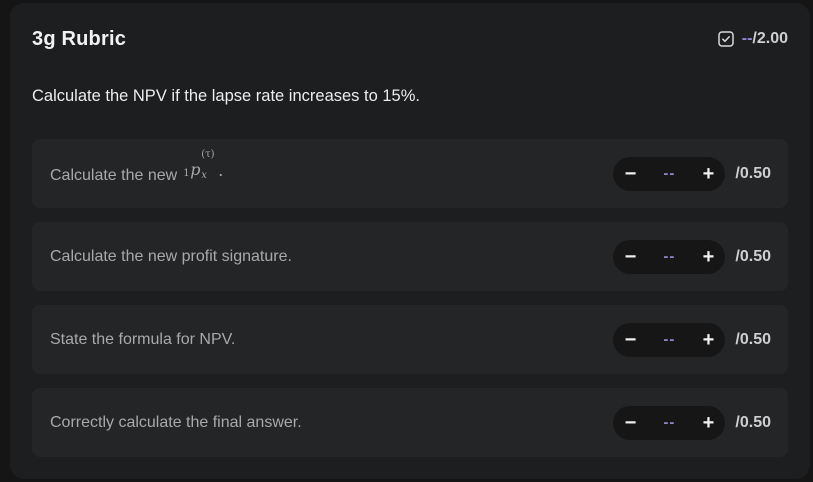 This screenshot has height=482, width=813. Describe the element at coordinates (195, 169) in the screenshot. I see `math-base: p` at that location.